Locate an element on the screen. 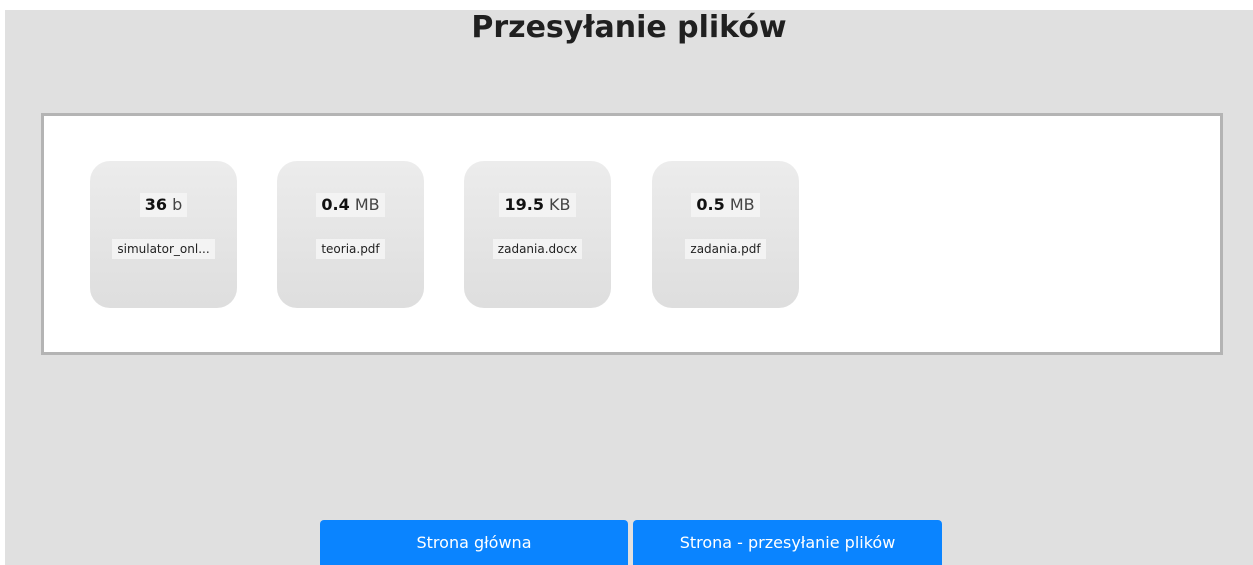 Image resolution: width=1253 pixels, height=565 pixels. file-size-label: 0.4 MB is located at coordinates (350, 205).